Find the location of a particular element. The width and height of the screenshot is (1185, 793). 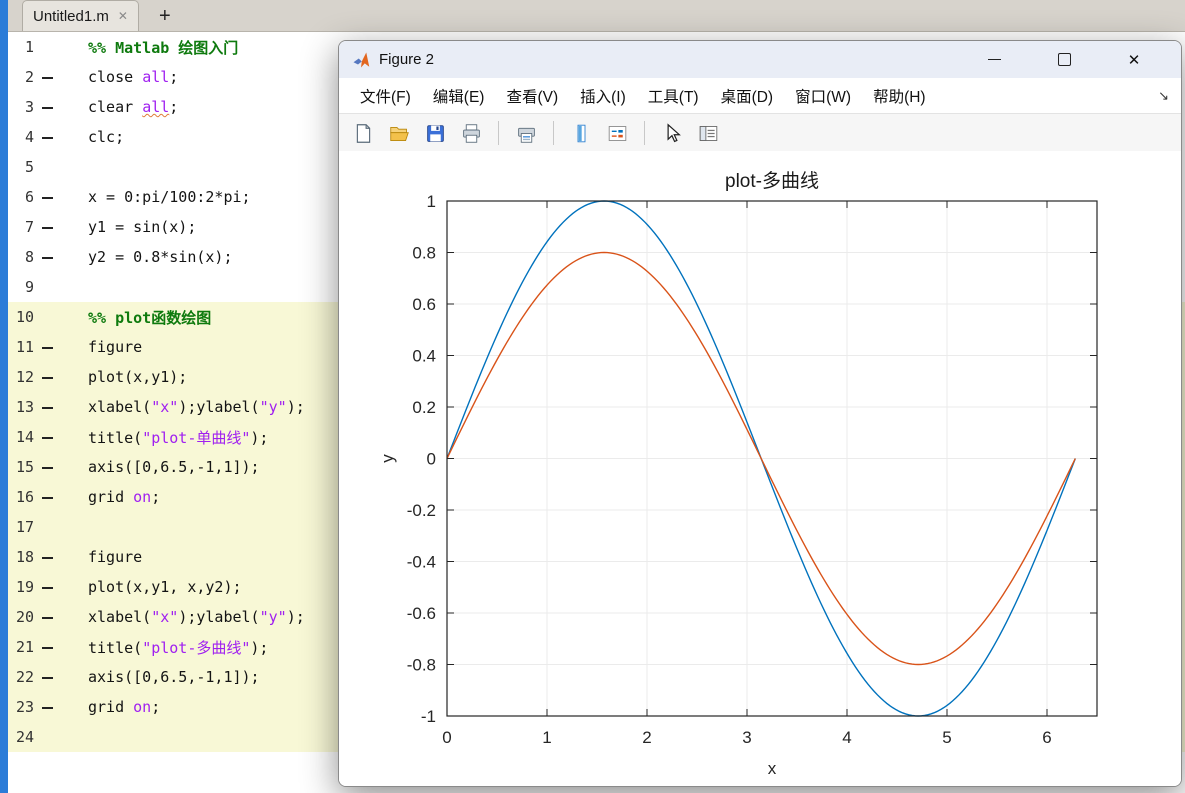

line-number: 21 is located at coordinates (21, 647).